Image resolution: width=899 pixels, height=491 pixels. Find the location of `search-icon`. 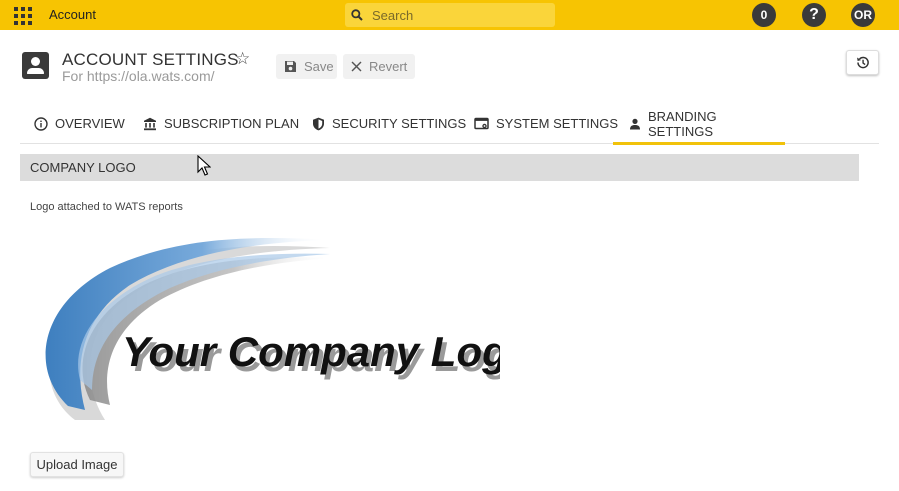

search-icon is located at coordinates (357, 15).